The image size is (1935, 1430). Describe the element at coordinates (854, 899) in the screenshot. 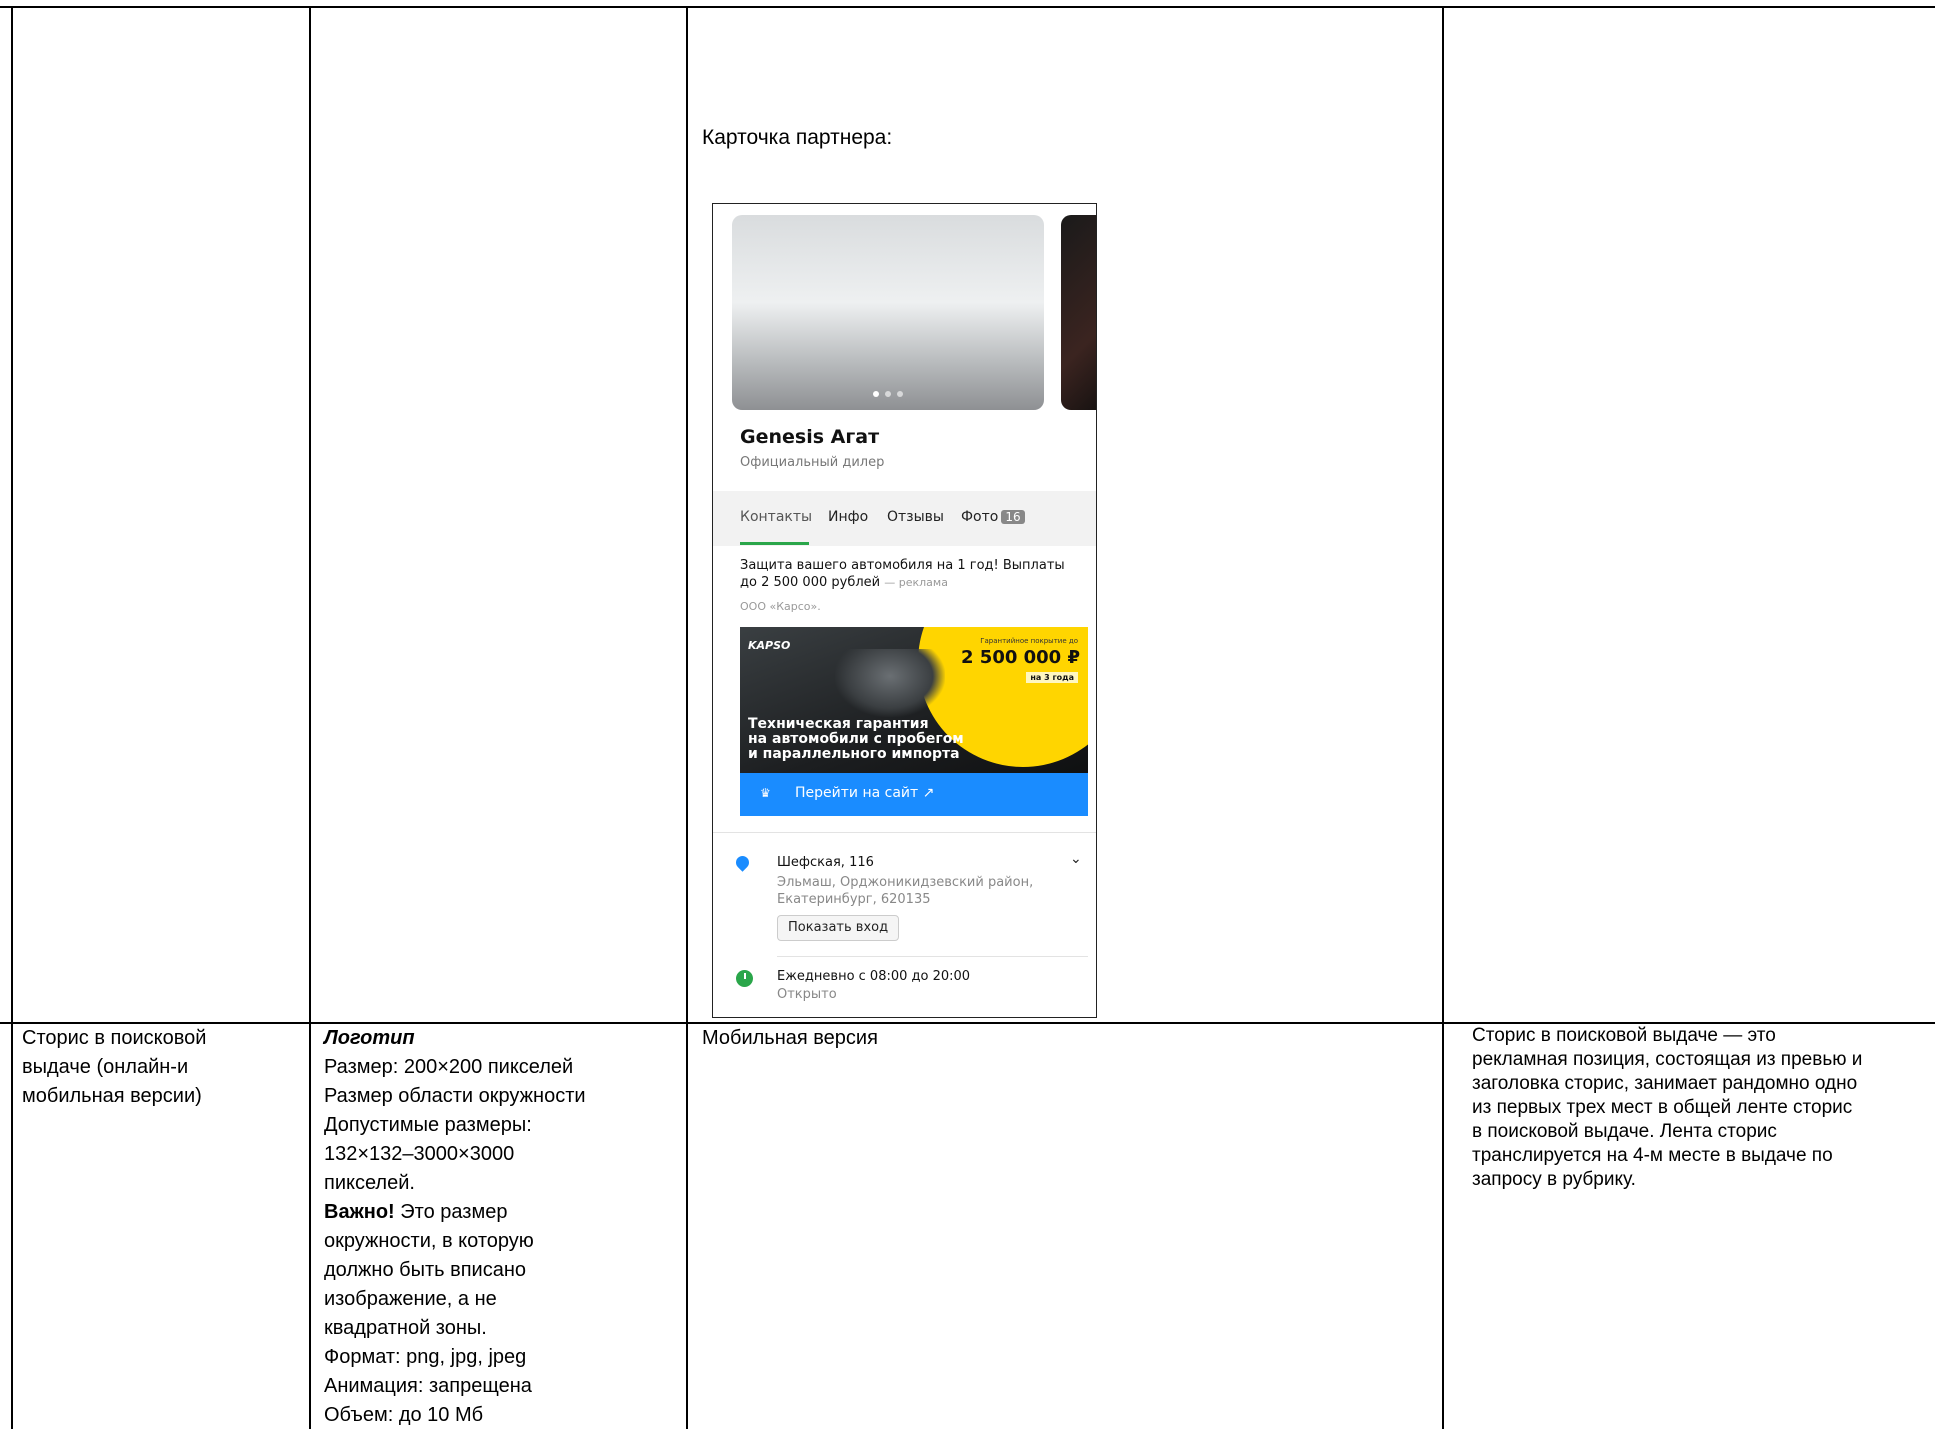

I see `address-line: Екатеринбург, 620135` at that location.